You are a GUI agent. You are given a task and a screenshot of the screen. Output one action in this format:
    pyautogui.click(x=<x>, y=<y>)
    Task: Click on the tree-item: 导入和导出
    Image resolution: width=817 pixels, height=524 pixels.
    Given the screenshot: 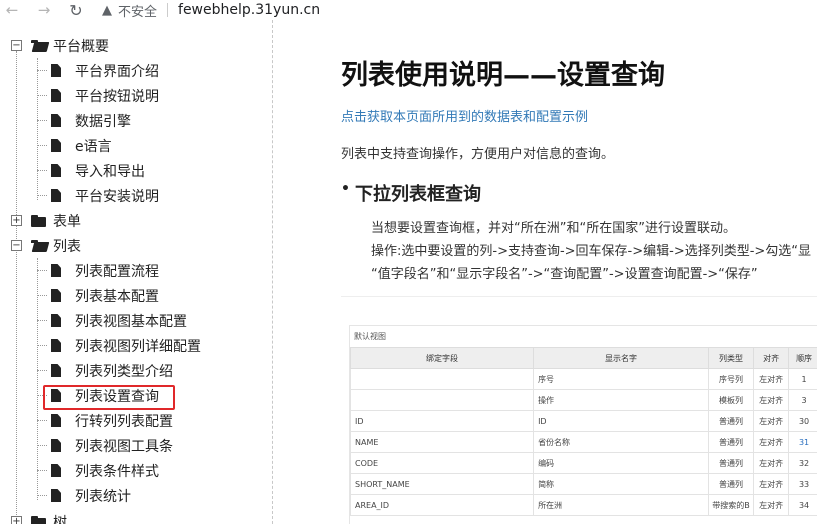 What is the action you would take?
    pyautogui.click(x=91, y=170)
    